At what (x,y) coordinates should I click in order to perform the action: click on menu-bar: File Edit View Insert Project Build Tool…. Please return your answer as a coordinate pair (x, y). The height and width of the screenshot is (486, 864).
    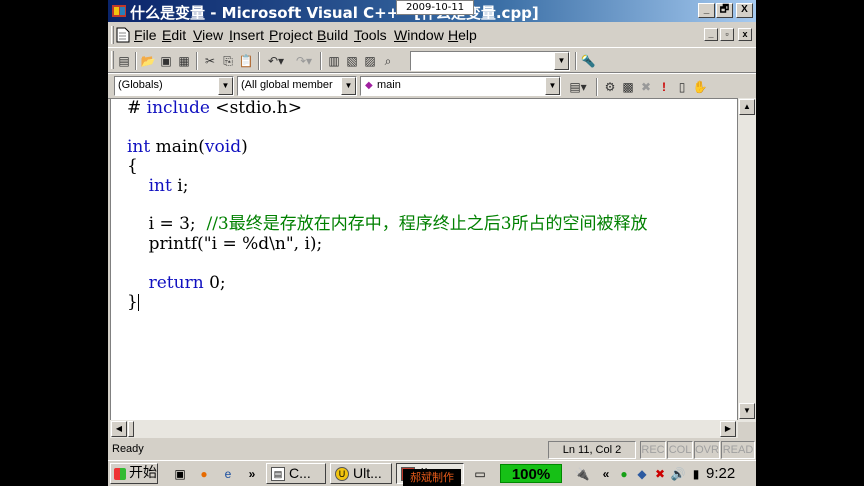
    Looking at the image, I should click on (432, 35).